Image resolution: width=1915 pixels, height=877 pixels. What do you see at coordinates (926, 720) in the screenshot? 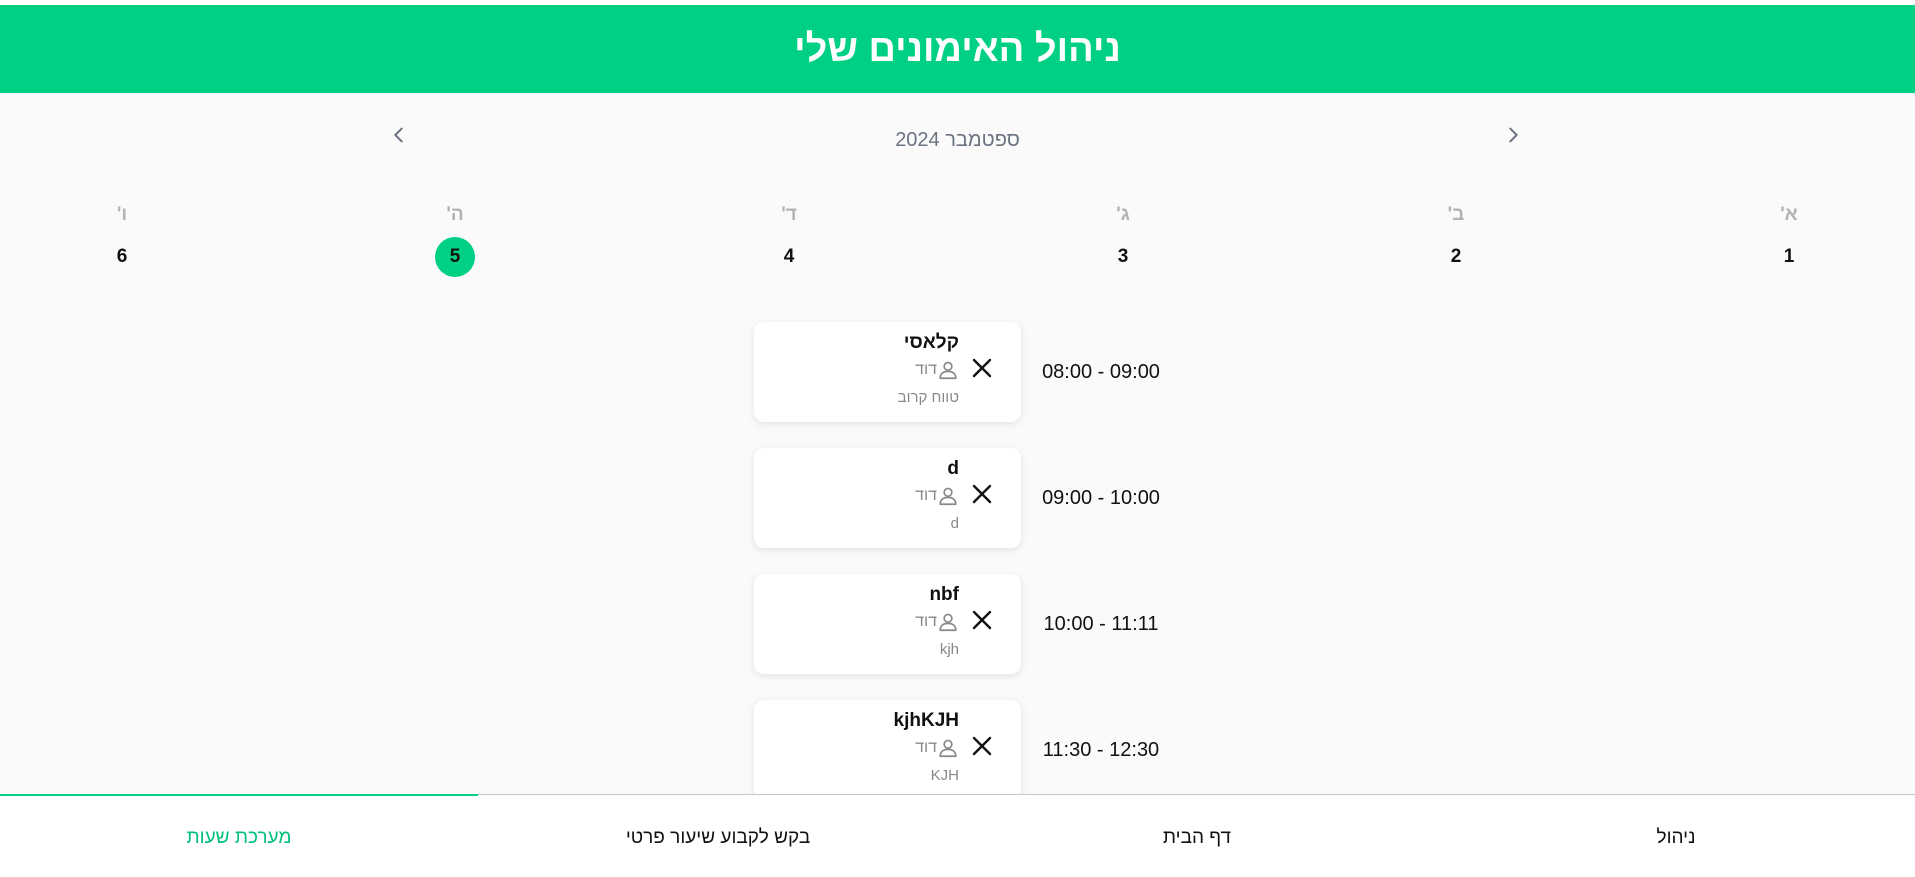
I see `session-title: kjhKJH` at bounding box center [926, 720].